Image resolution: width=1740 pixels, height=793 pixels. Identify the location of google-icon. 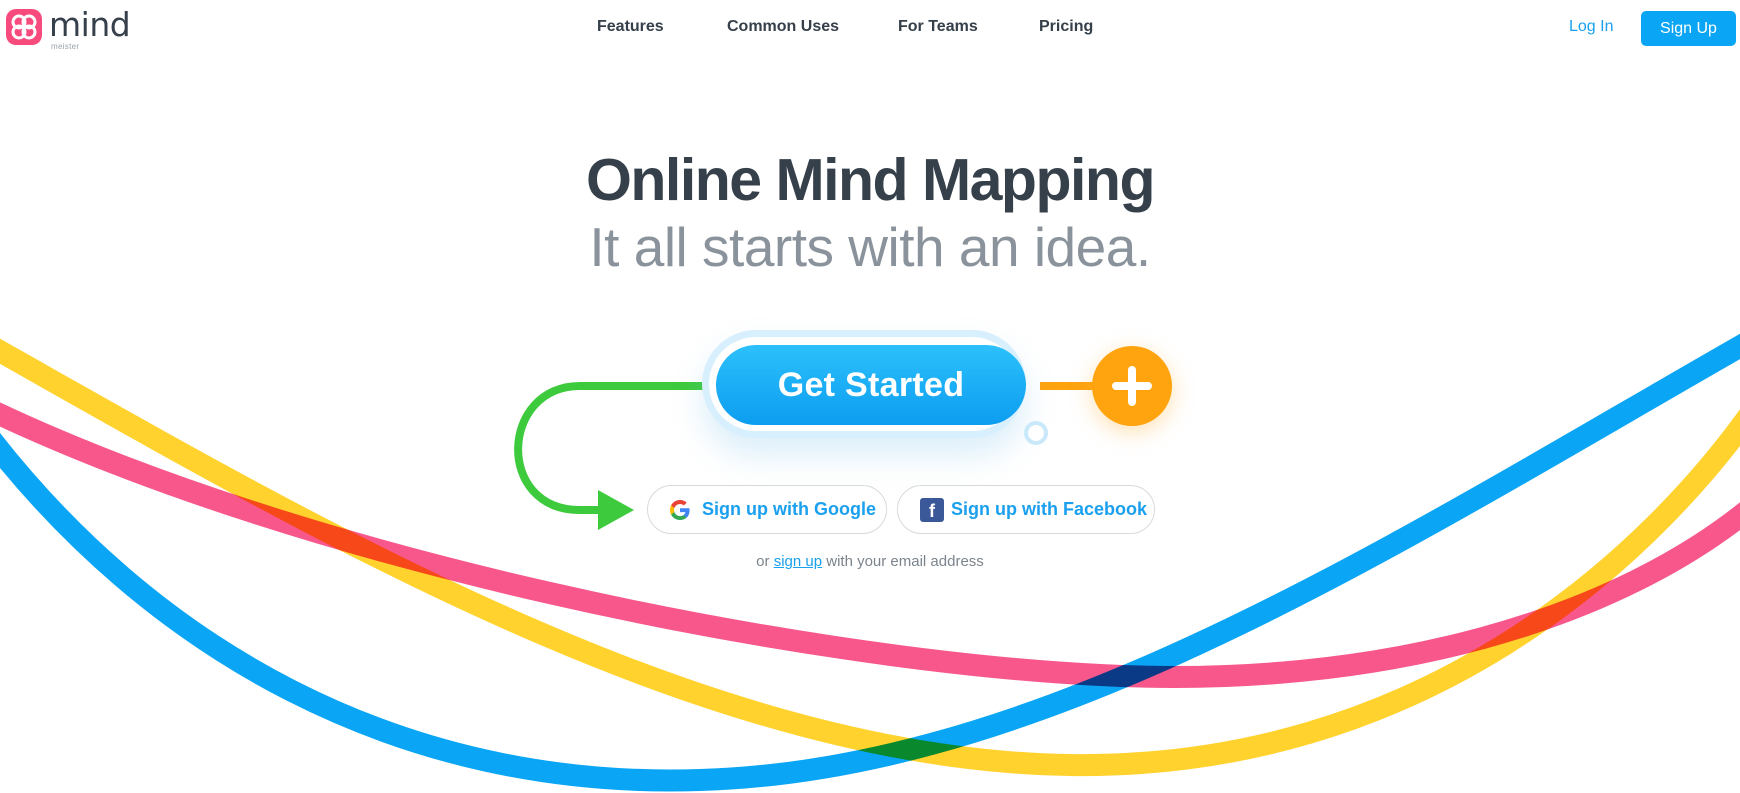
(680, 510).